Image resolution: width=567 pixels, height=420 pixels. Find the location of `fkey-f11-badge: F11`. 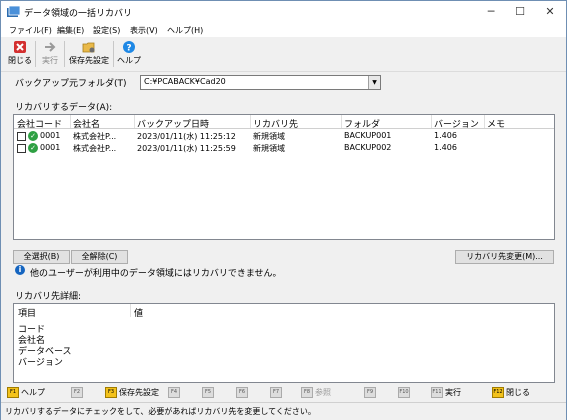

fkey-f11-badge: F11 is located at coordinates (437, 392).